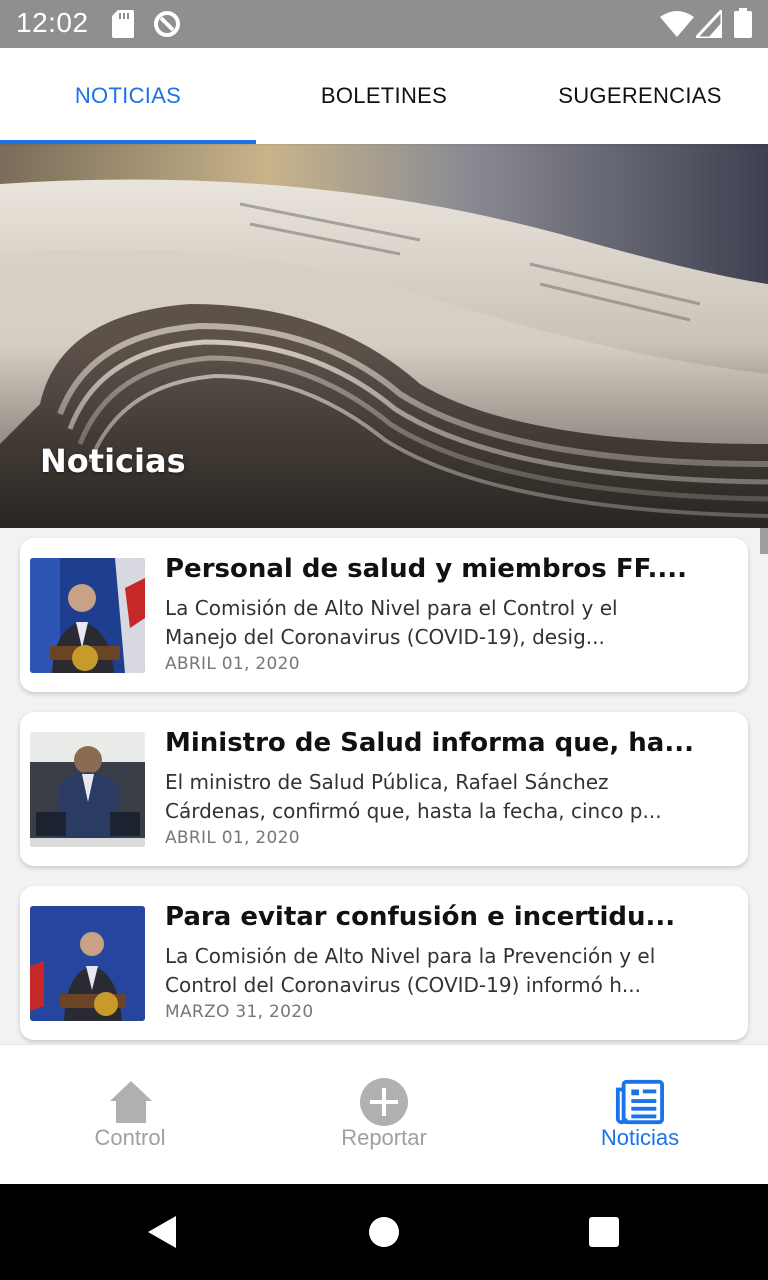  I want to click on bottom-navigation: Control Reportar Noticias, so click(384, 1114).